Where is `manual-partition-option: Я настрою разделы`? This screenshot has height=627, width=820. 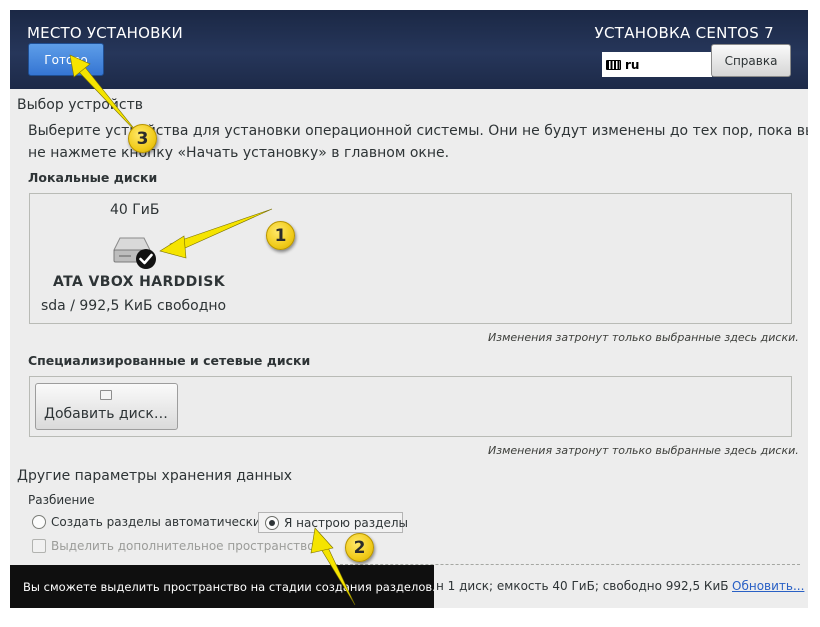
manual-partition-option: Я настрою разделы is located at coordinates (333, 522).